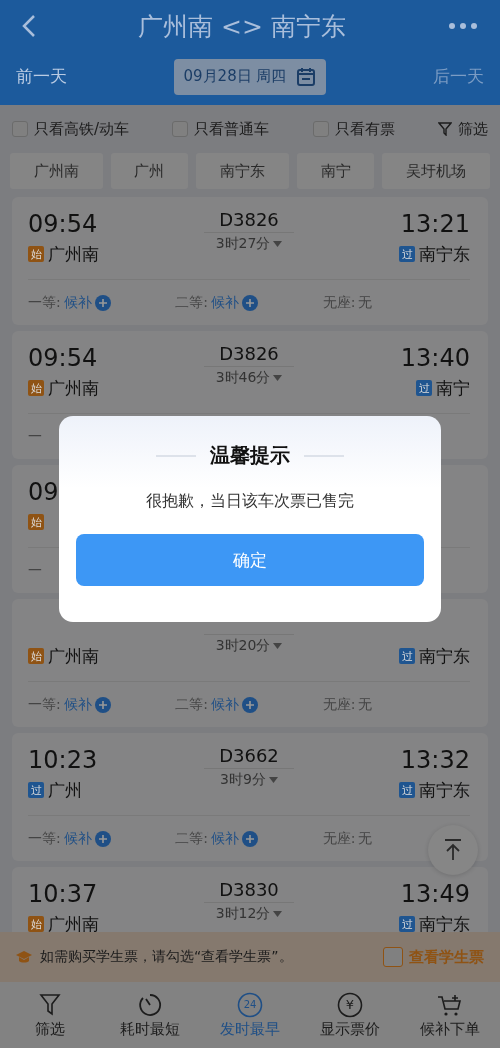 This screenshot has width=500, height=1048. Describe the element at coordinates (63, 894) in the screenshot. I see `depart-time: 10:37` at that location.